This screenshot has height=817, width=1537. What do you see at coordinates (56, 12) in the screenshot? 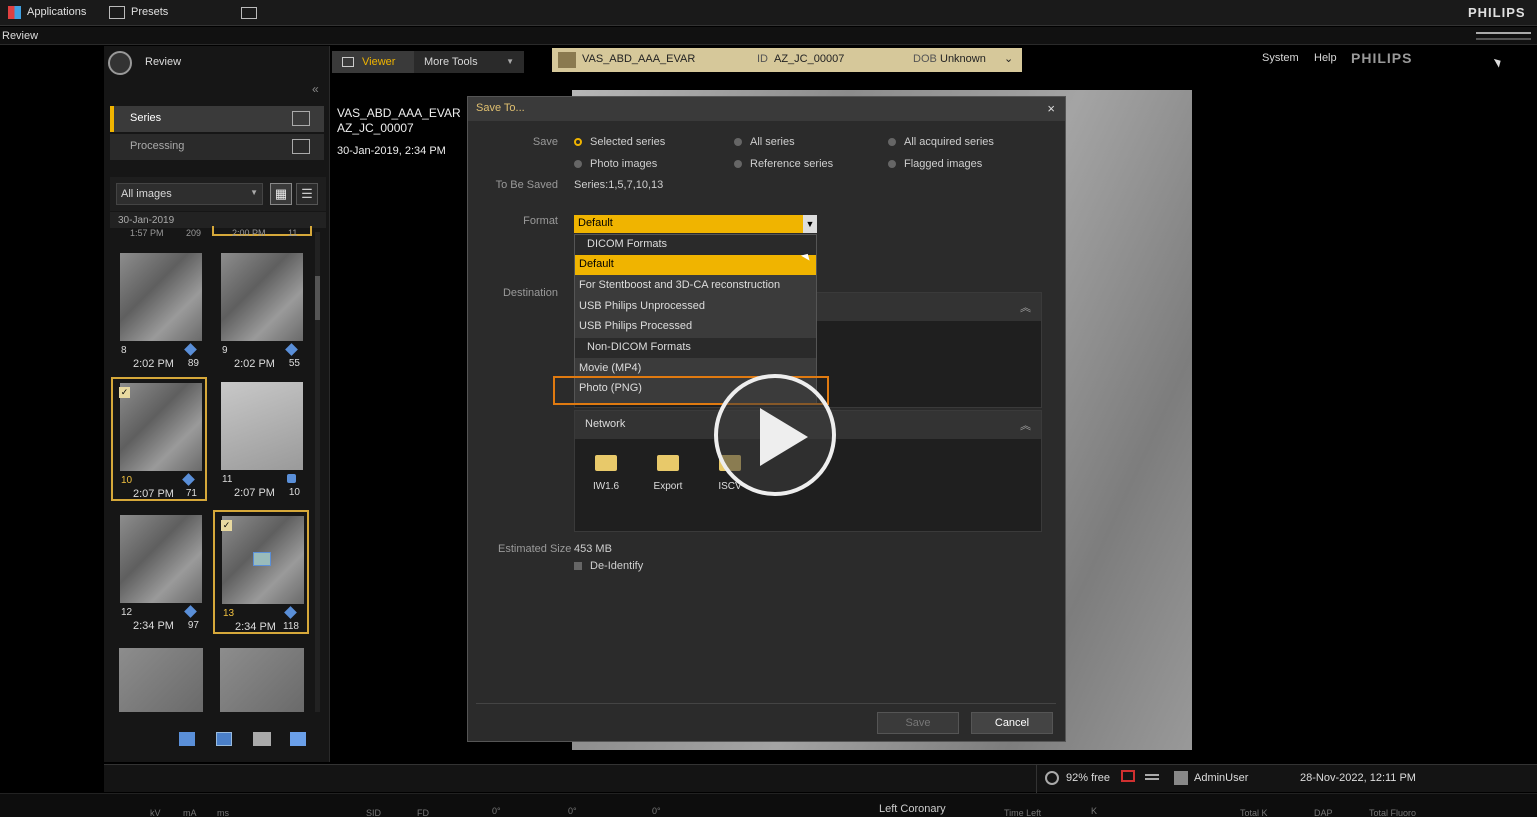
I see `applications-menu: Applications` at bounding box center [56, 12].